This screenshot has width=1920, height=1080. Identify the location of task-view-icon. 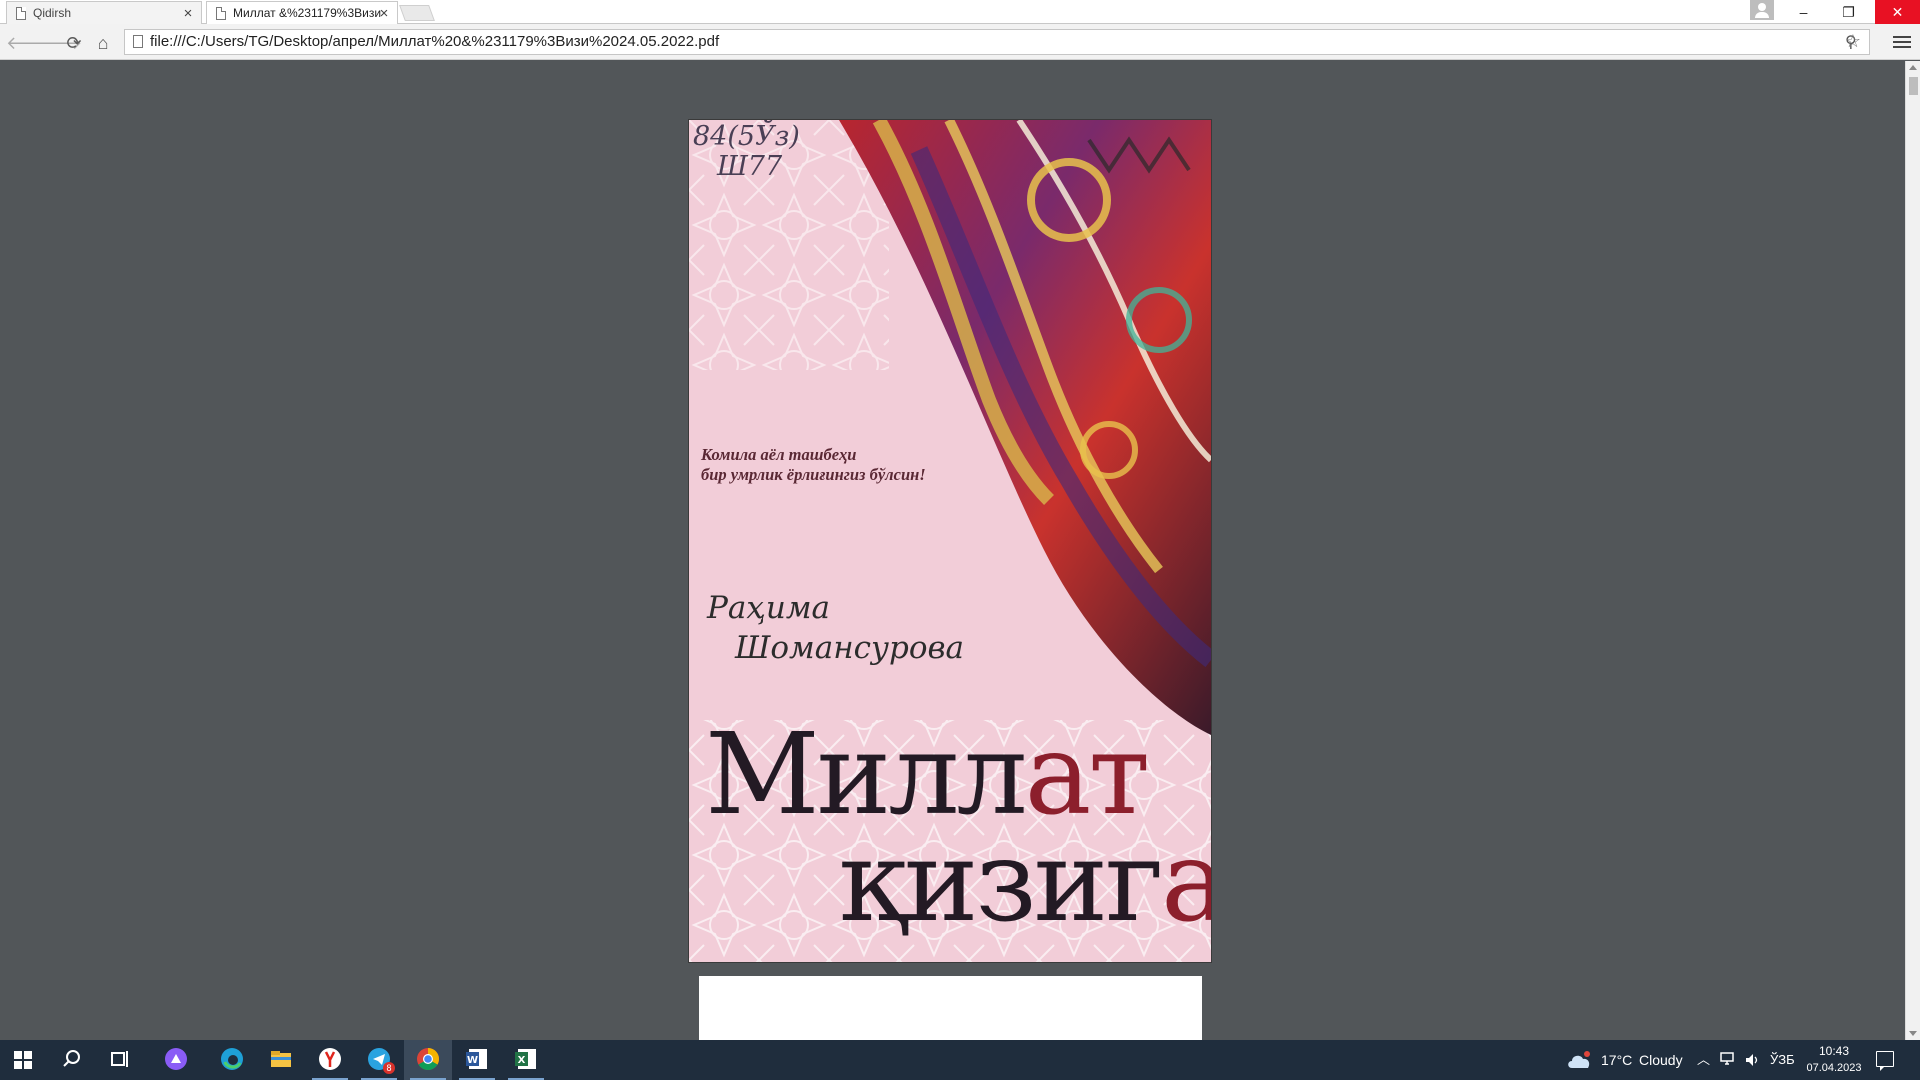
(119, 1059).